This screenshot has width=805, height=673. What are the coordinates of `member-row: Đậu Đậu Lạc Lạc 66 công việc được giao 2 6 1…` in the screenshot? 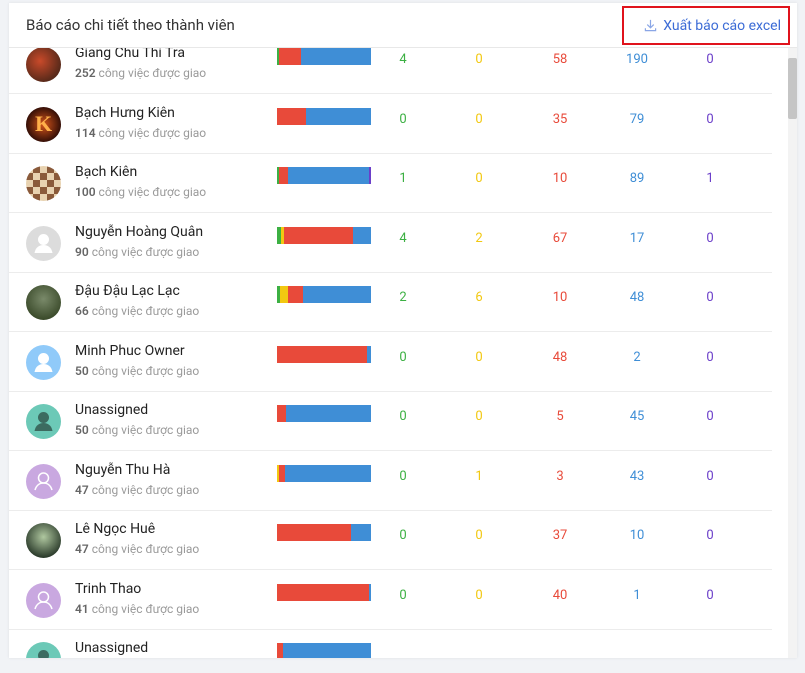 It's located at (390, 302).